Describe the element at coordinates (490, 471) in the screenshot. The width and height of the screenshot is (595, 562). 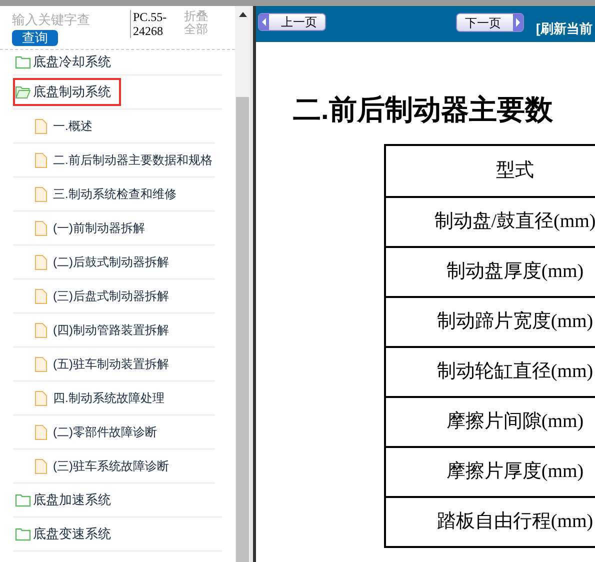
I see `table-cell: 摩擦片厚度(mm)` at that location.